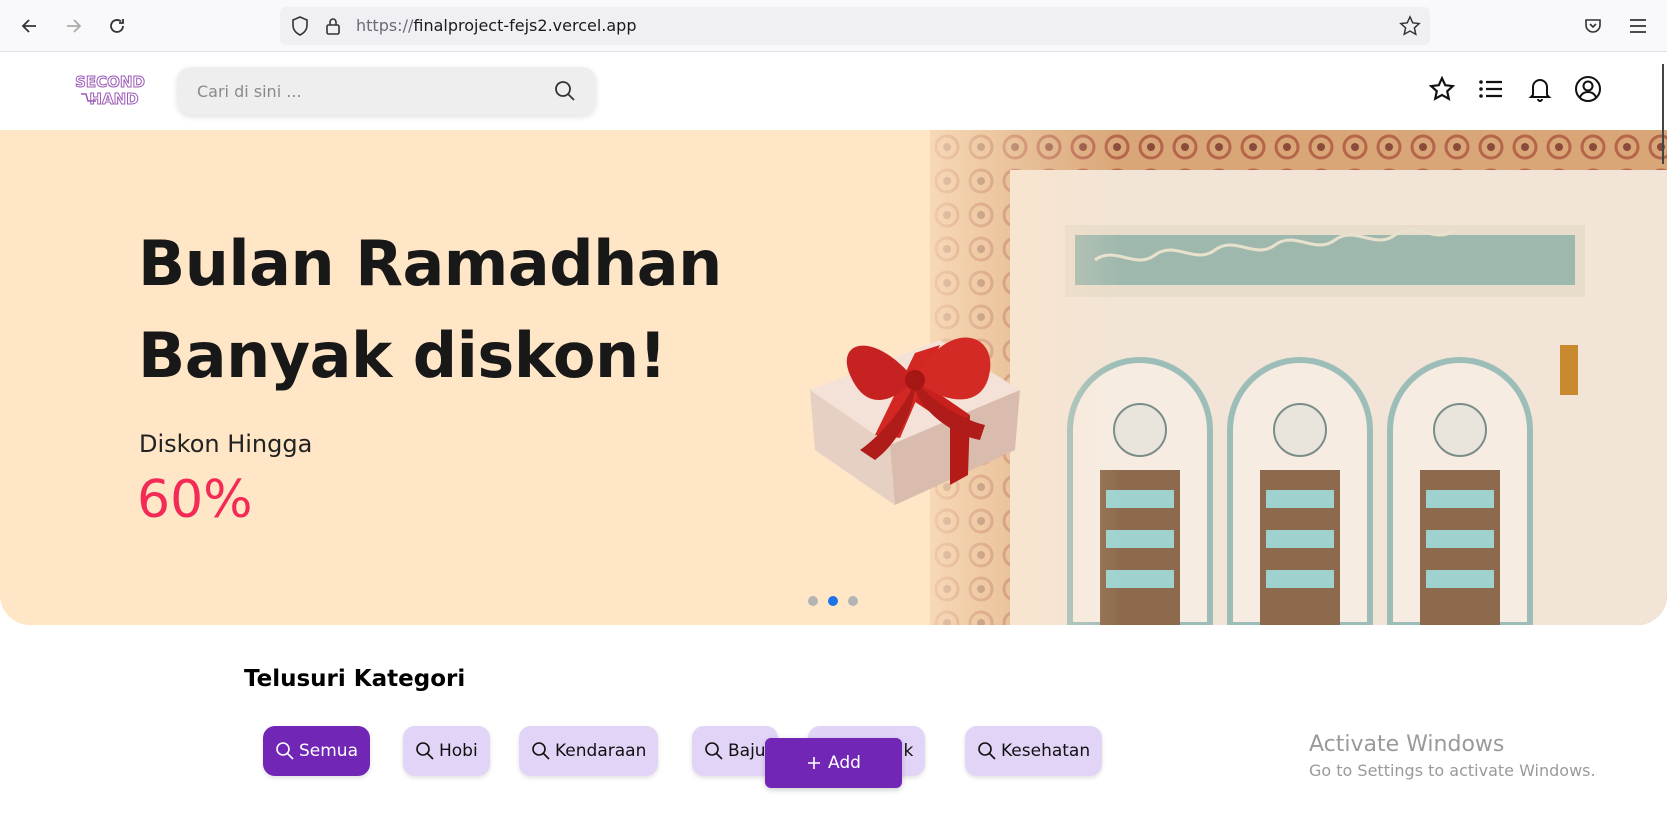  I want to click on category-chip-label: Semua, so click(329, 751).